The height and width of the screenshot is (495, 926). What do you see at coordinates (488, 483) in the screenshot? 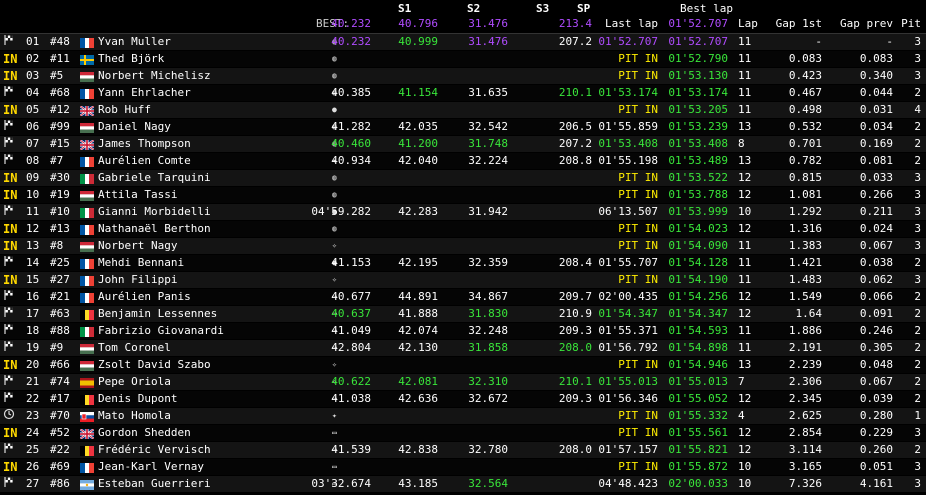
I see `sector3-cell: 32.564` at bounding box center [488, 483].